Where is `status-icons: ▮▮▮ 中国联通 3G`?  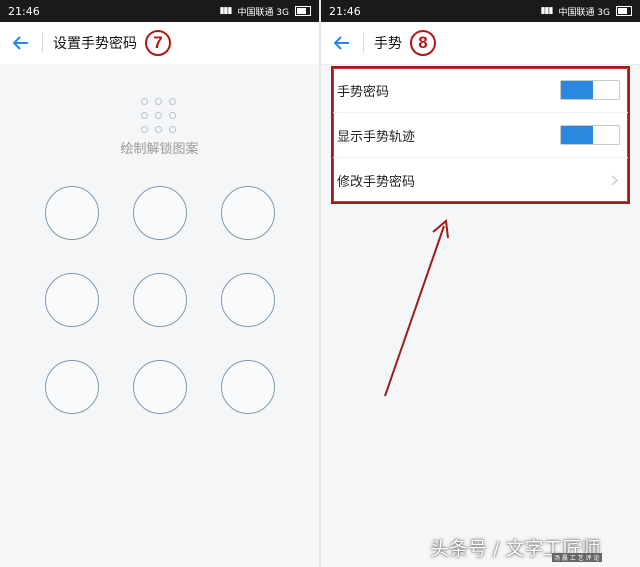
status-icons: ▮▮▮ 中国联通 3G is located at coordinates (265, 11).